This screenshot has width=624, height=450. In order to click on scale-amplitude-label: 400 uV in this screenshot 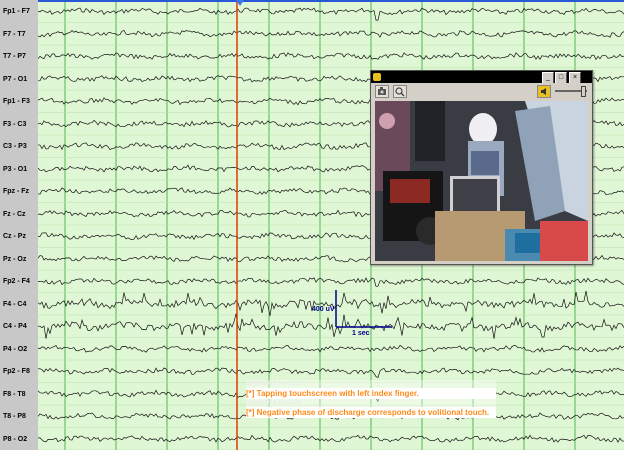, I will do `click(323, 309)`.